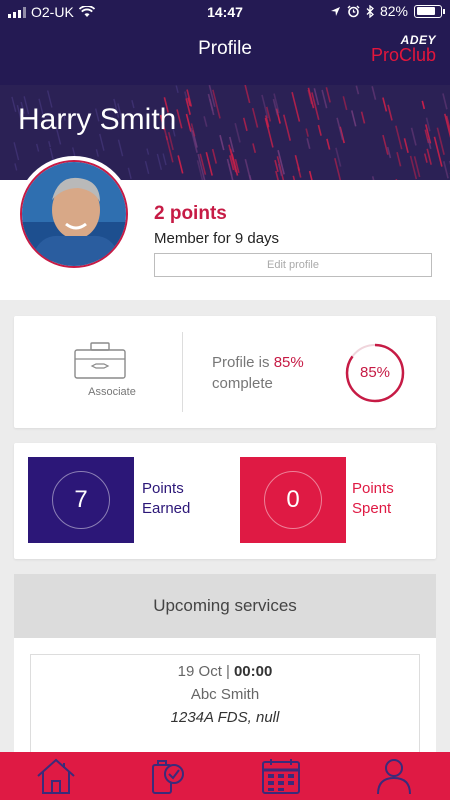  Describe the element at coordinates (225, 717) in the screenshot. I see `service-address: 1234A FDS, null` at that location.